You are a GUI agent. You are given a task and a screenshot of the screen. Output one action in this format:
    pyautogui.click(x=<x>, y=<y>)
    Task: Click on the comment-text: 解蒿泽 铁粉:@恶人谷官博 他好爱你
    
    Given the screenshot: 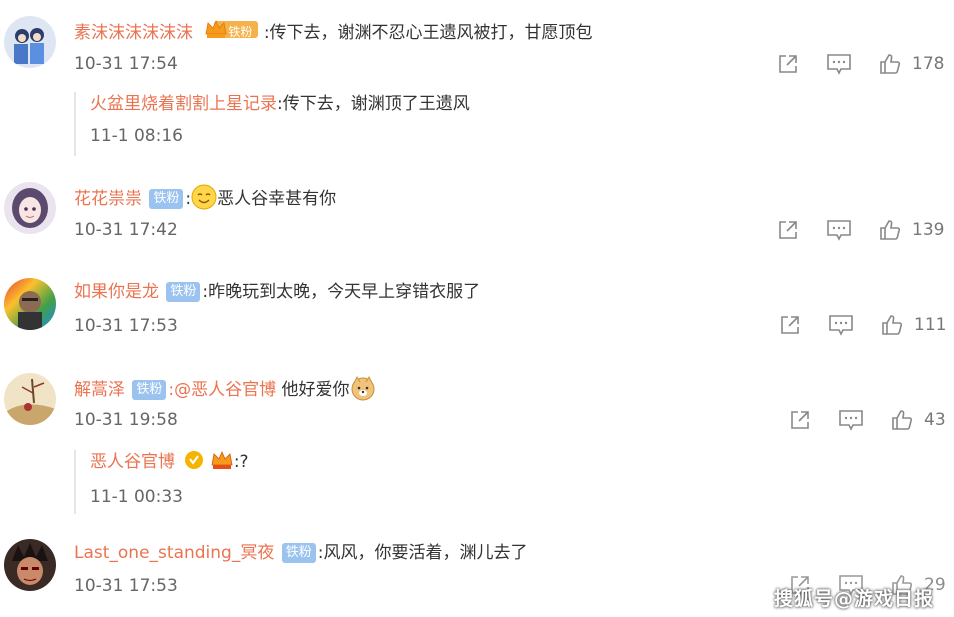 What is the action you would take?
    pyautogui.click(x=225, y=388)
    